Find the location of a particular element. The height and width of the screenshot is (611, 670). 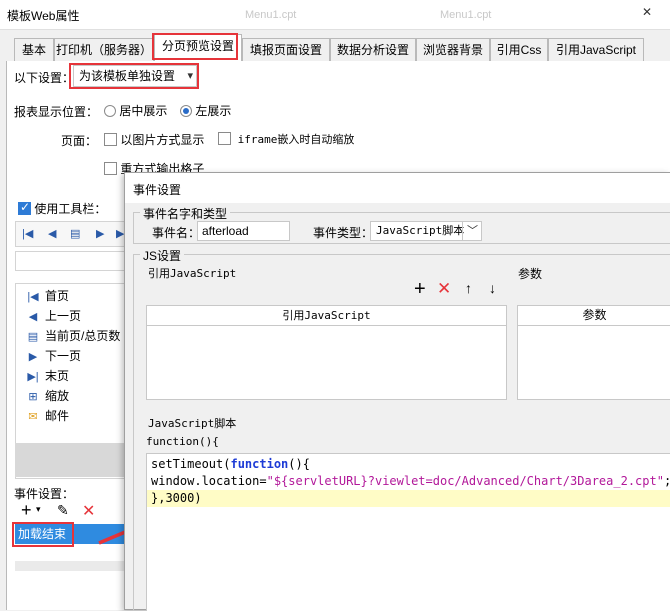

list-item: ✉ 邮件 is located at coordinates (47, 416).